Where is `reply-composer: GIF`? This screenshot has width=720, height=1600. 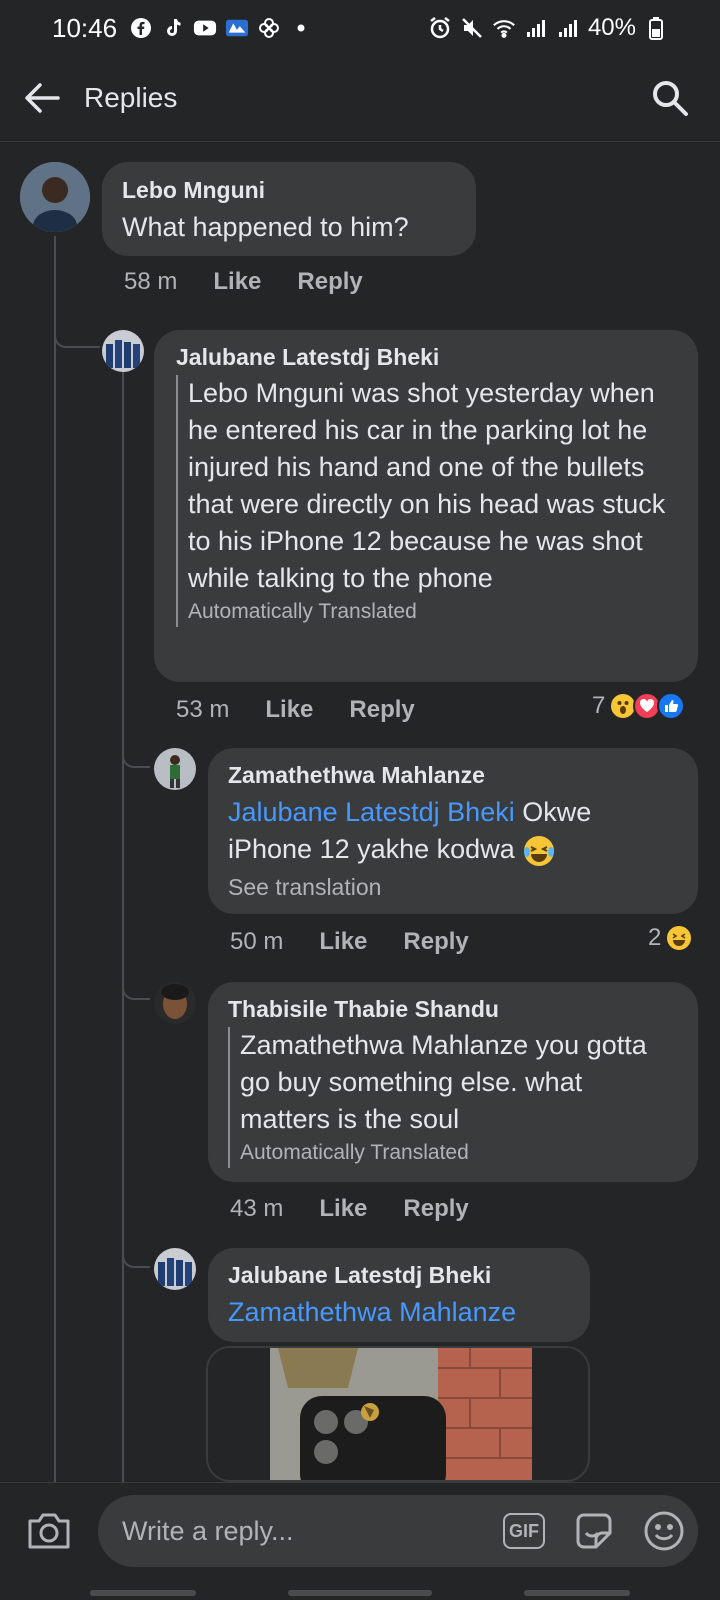 reply-composer: GIF is located at coordinates (360, 1532).